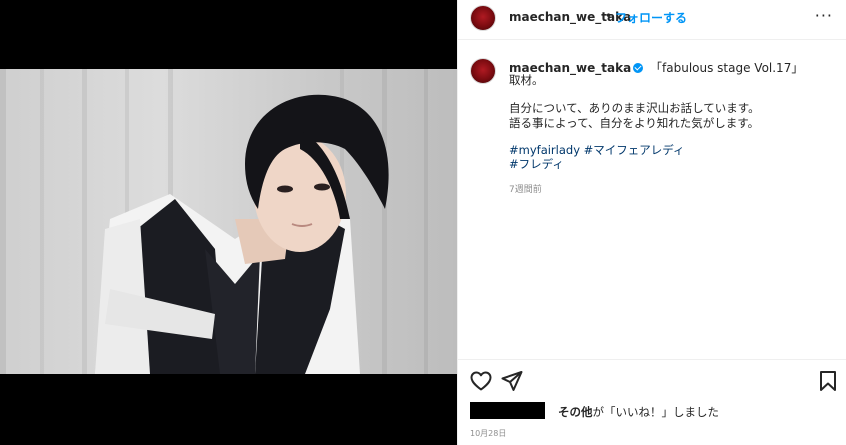 The width and height of the screenshot is (846, 445). Describe the element at coordinates (634, 150) in the screenshot. I see `hashtag-my-fair-lady-jp: #マイフェアレディ` at that location.